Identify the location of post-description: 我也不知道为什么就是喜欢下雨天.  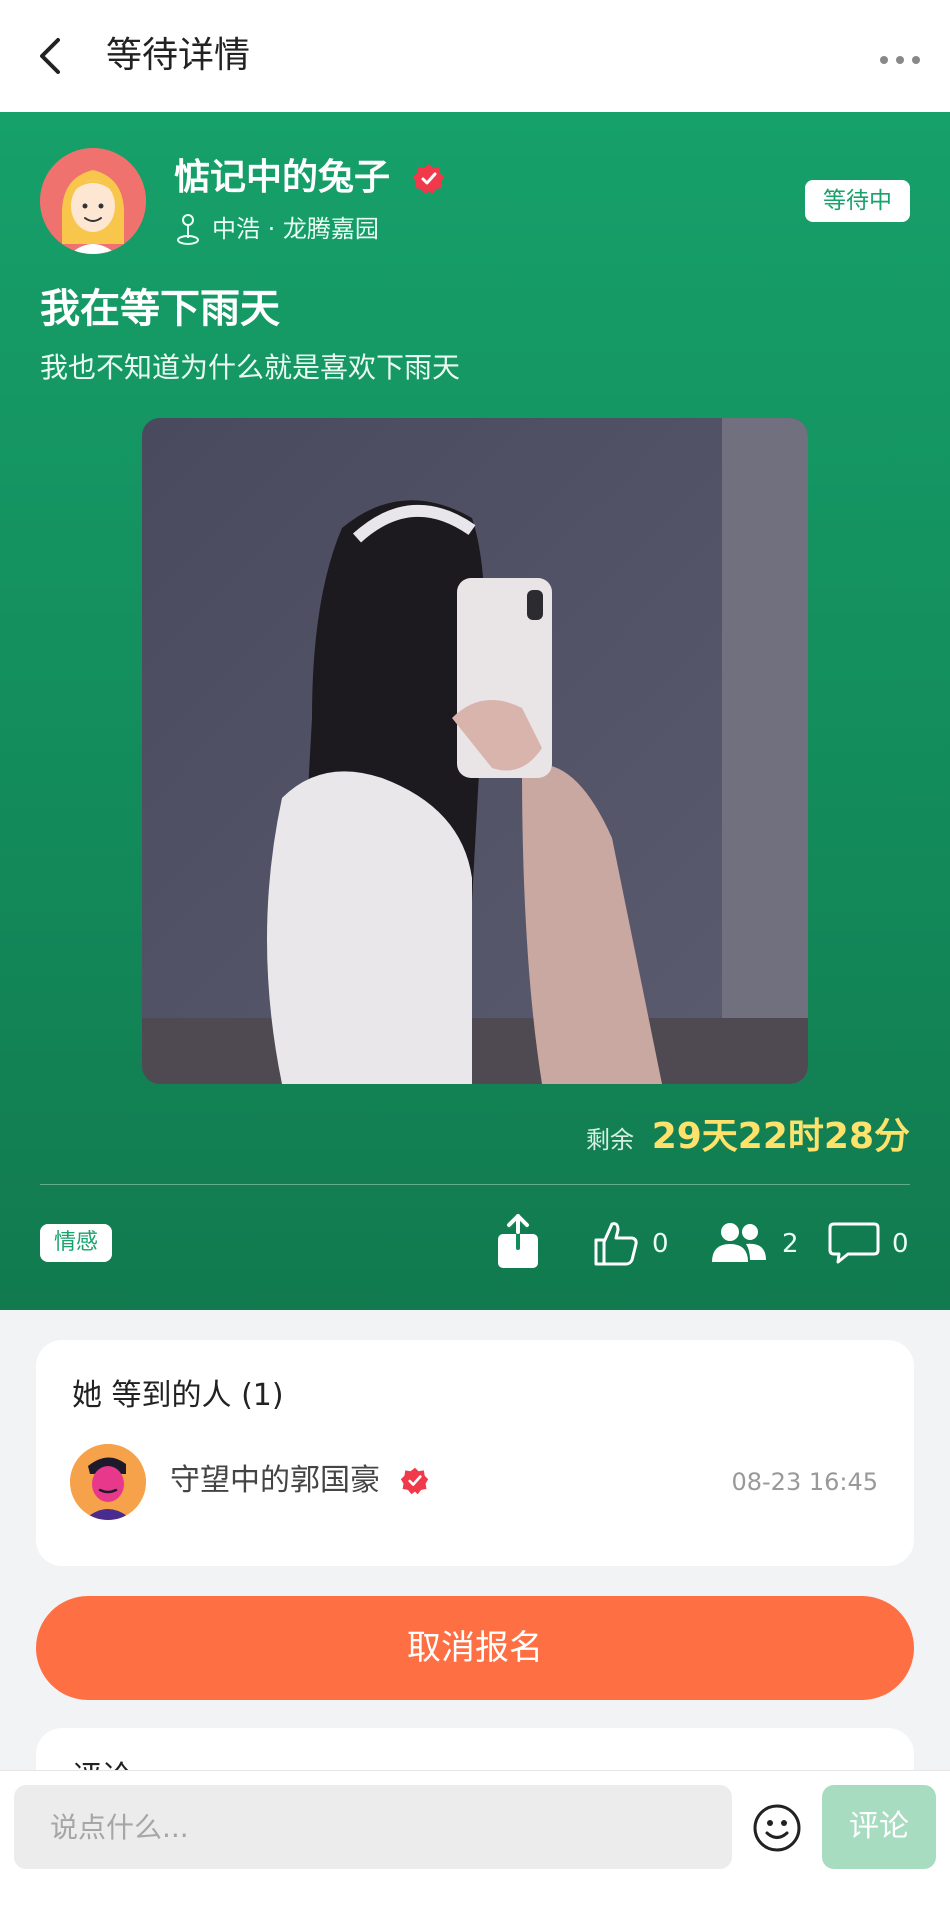
(250, 367).